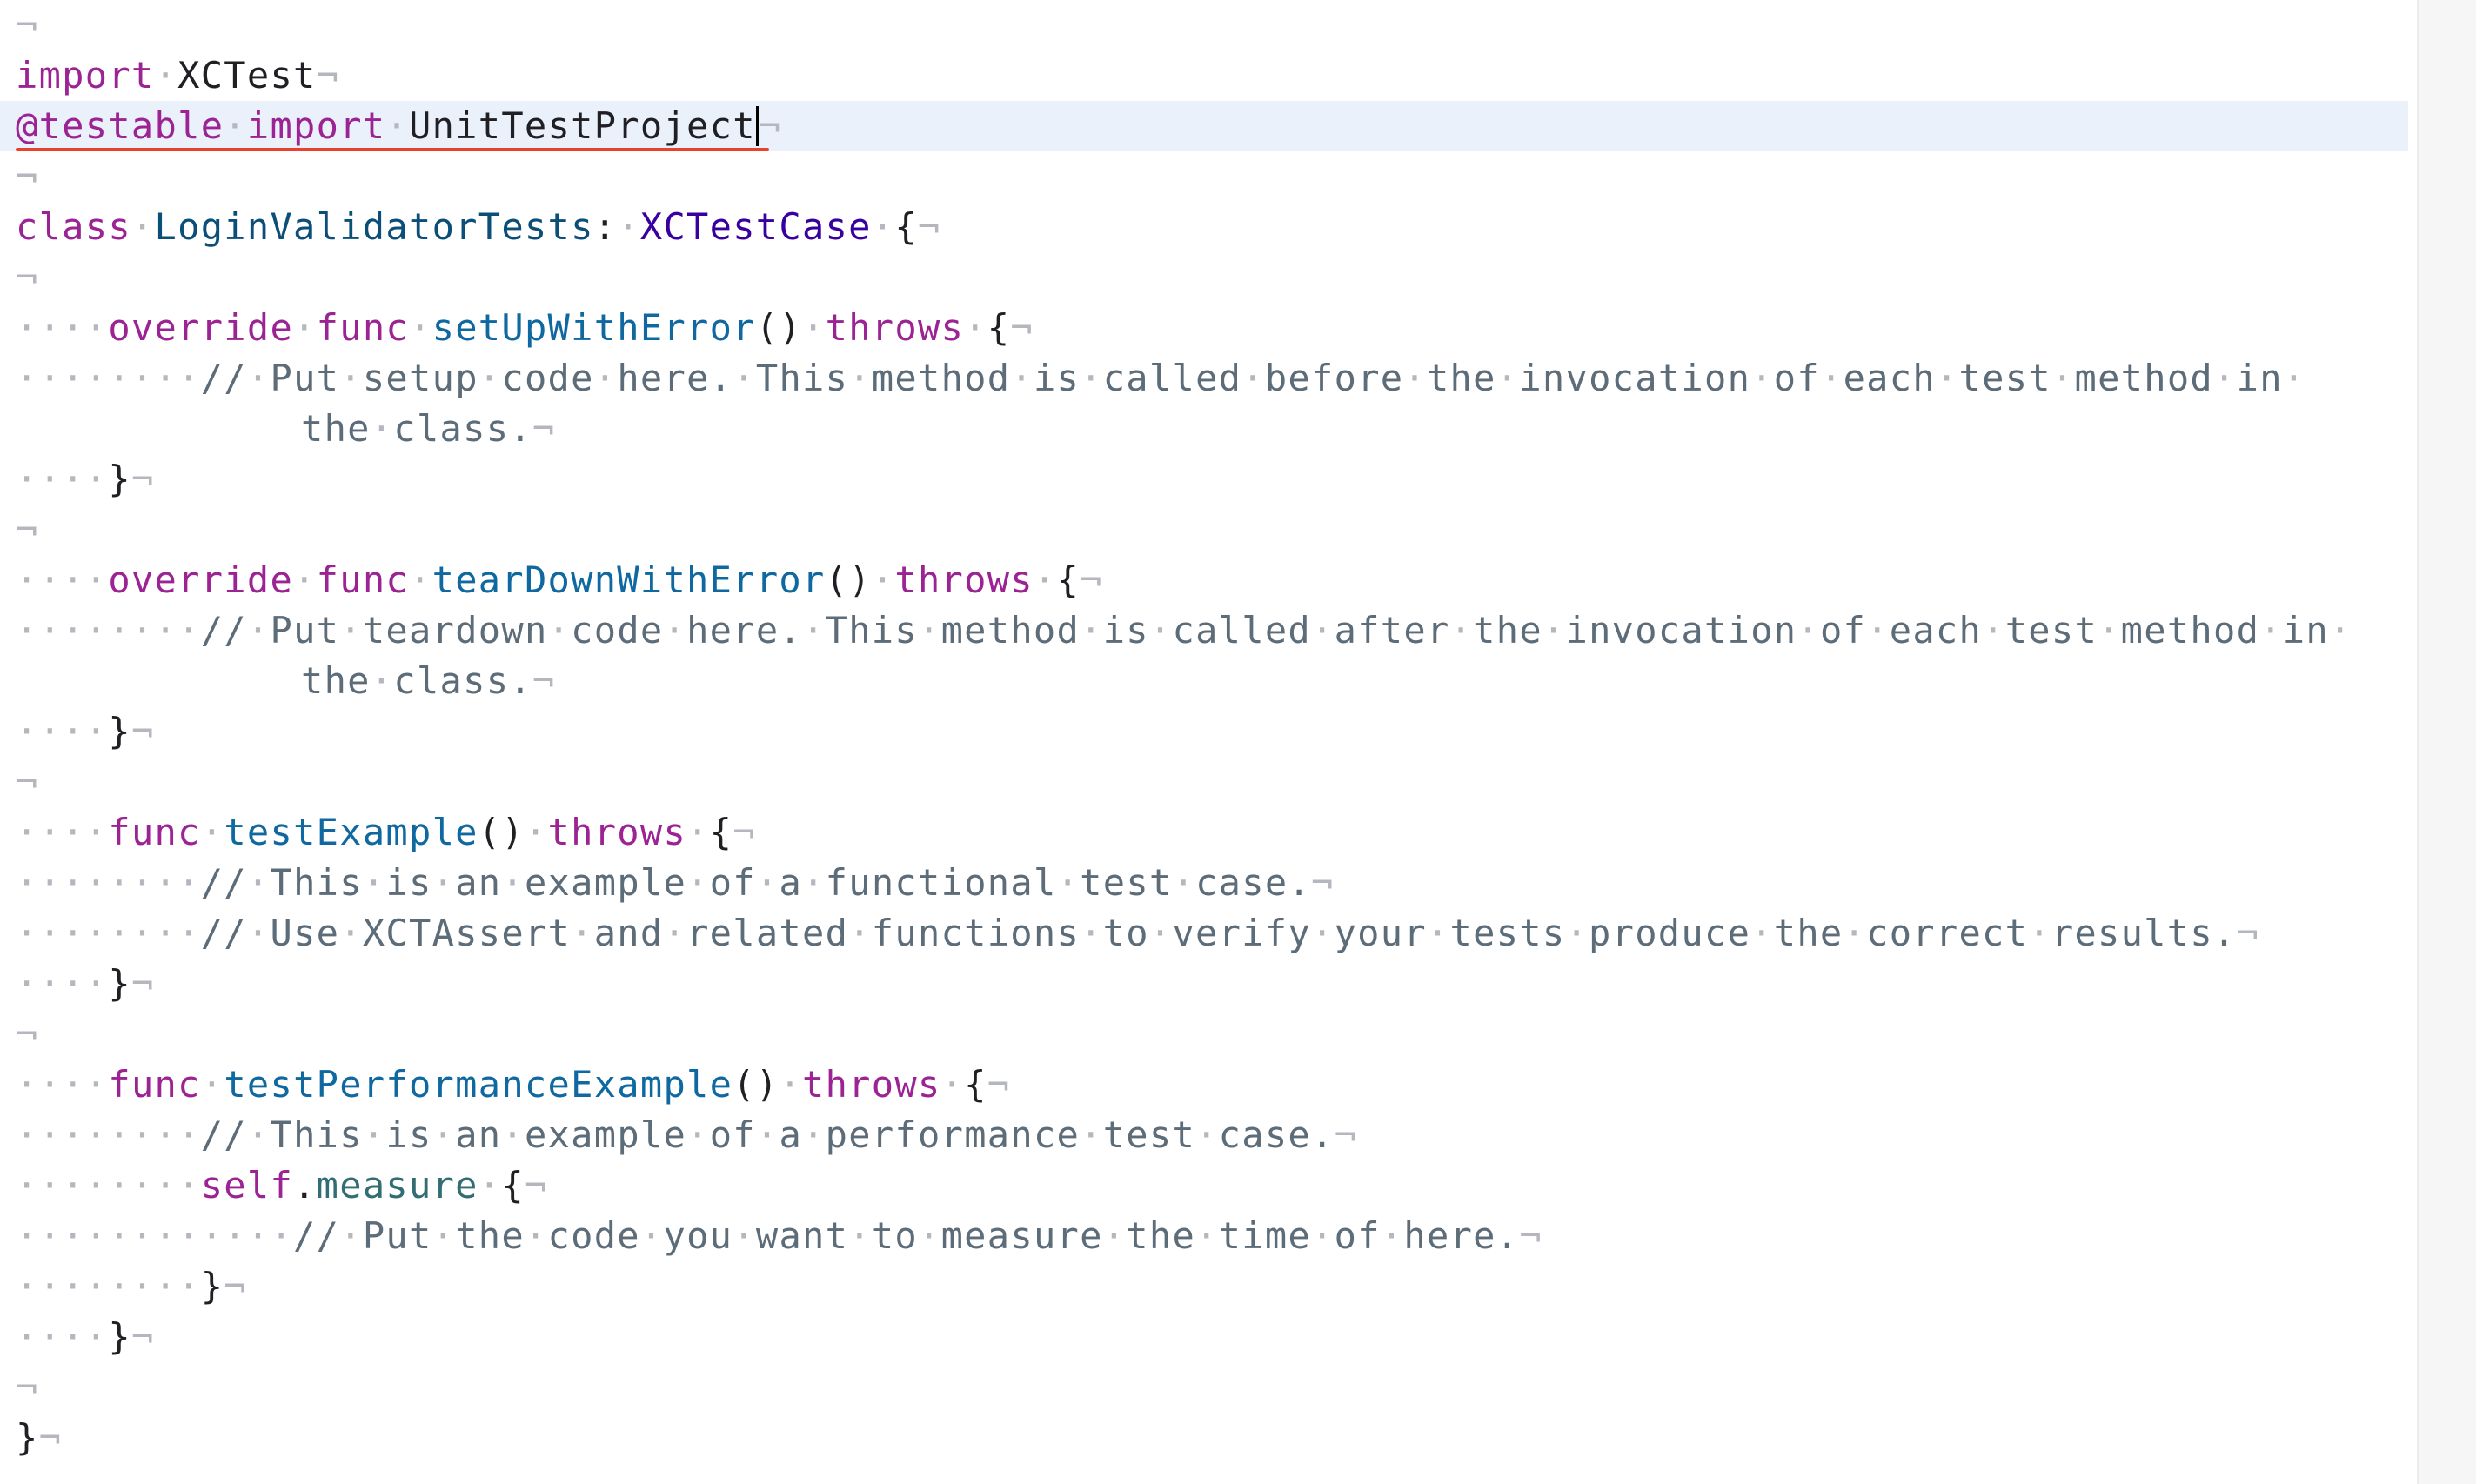 The width and height of the screenshot is (2476, 1484). Describe the element at coordinates (223, 933) in the screenshot. I see `code-token: //` at that location.